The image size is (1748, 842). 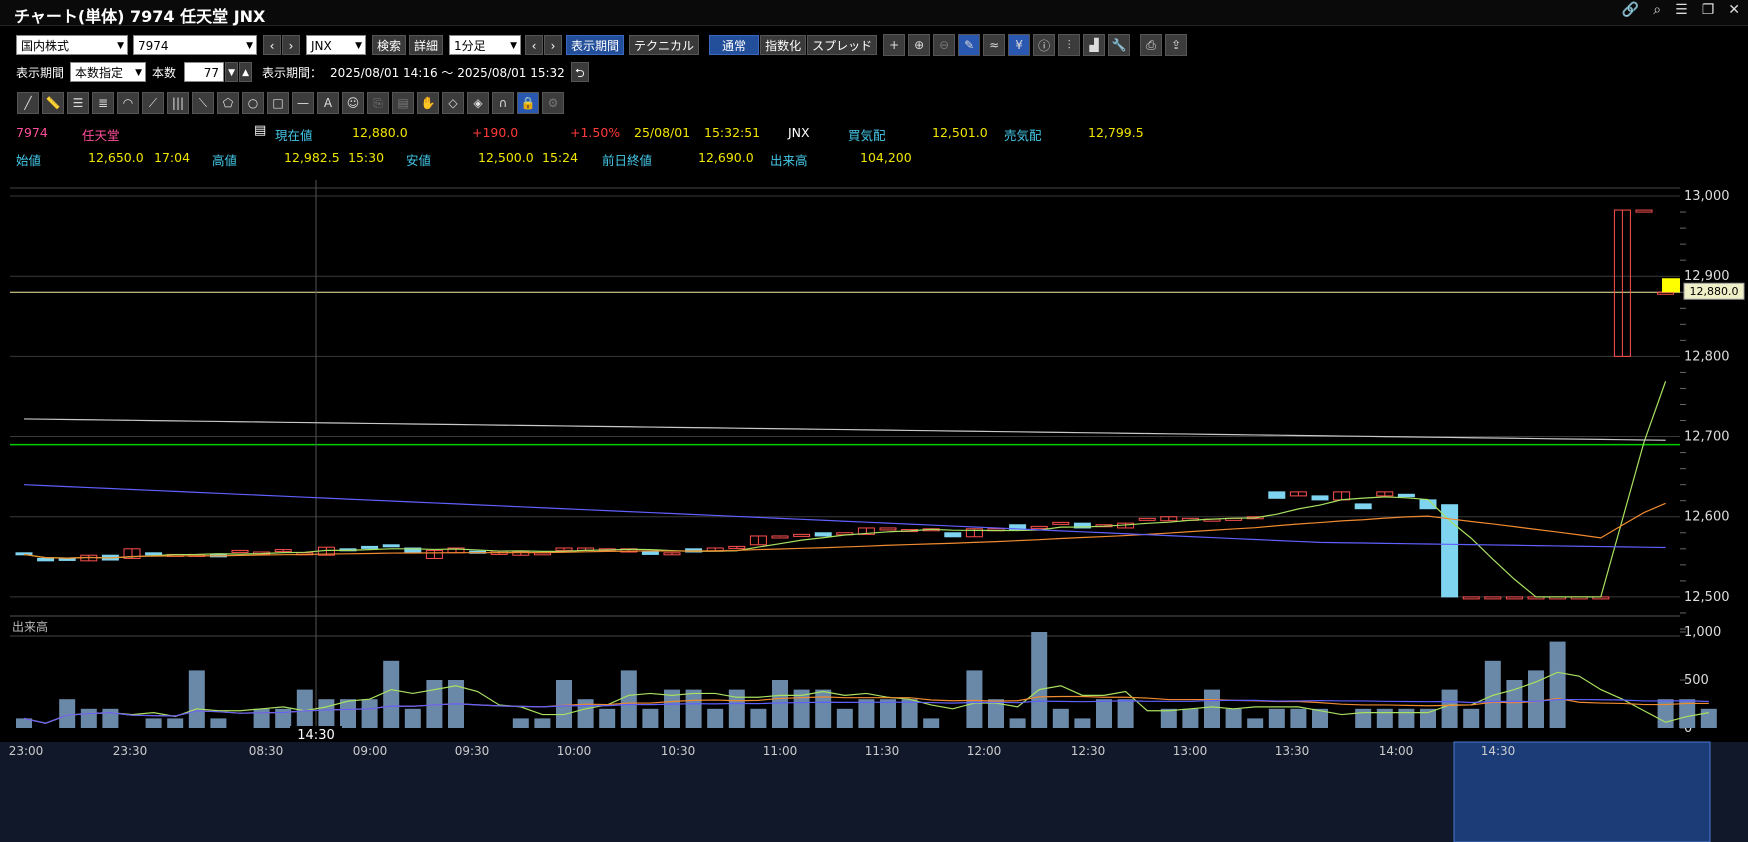 I want to click on current-price: 12,880.0, so click(x=380, y=132).